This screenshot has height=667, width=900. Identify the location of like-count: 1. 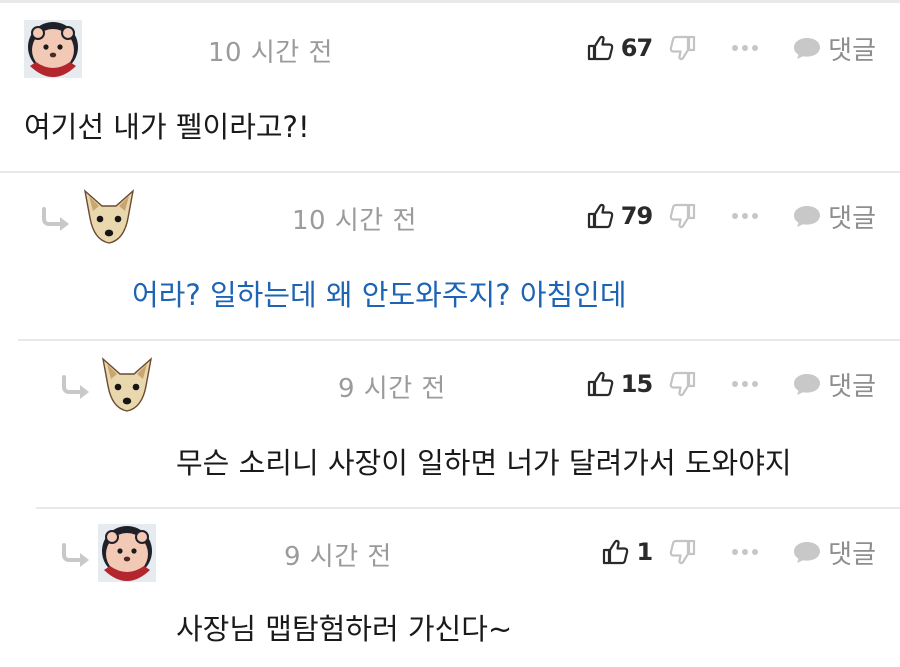
(644, 552).